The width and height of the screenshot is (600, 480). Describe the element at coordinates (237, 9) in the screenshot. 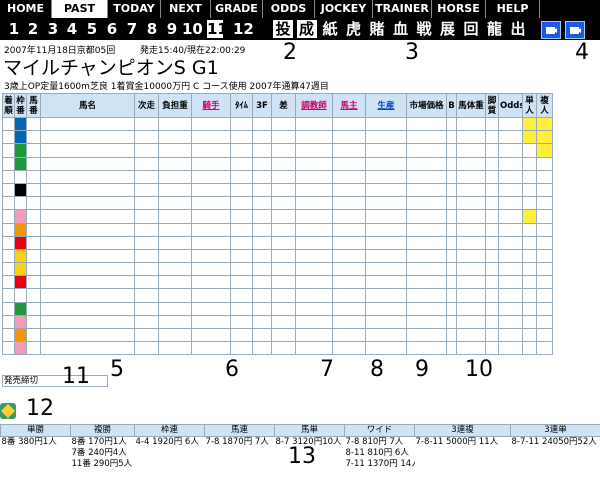

I see `nav-tab-grade: GRADE` at that location.